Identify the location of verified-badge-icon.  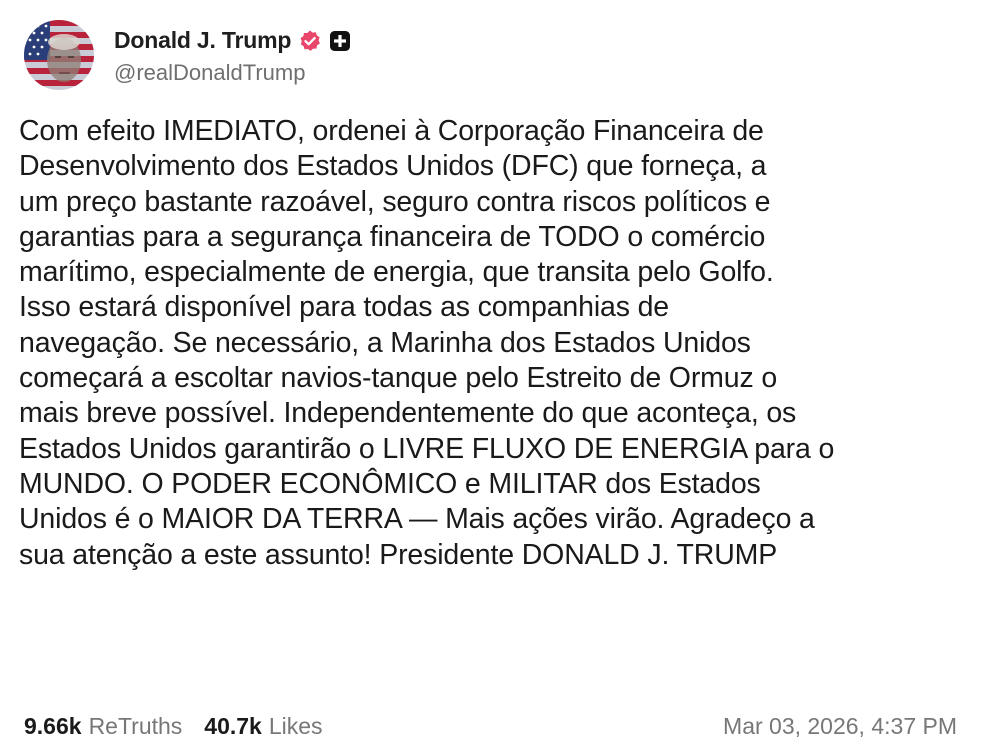
(310, 41).